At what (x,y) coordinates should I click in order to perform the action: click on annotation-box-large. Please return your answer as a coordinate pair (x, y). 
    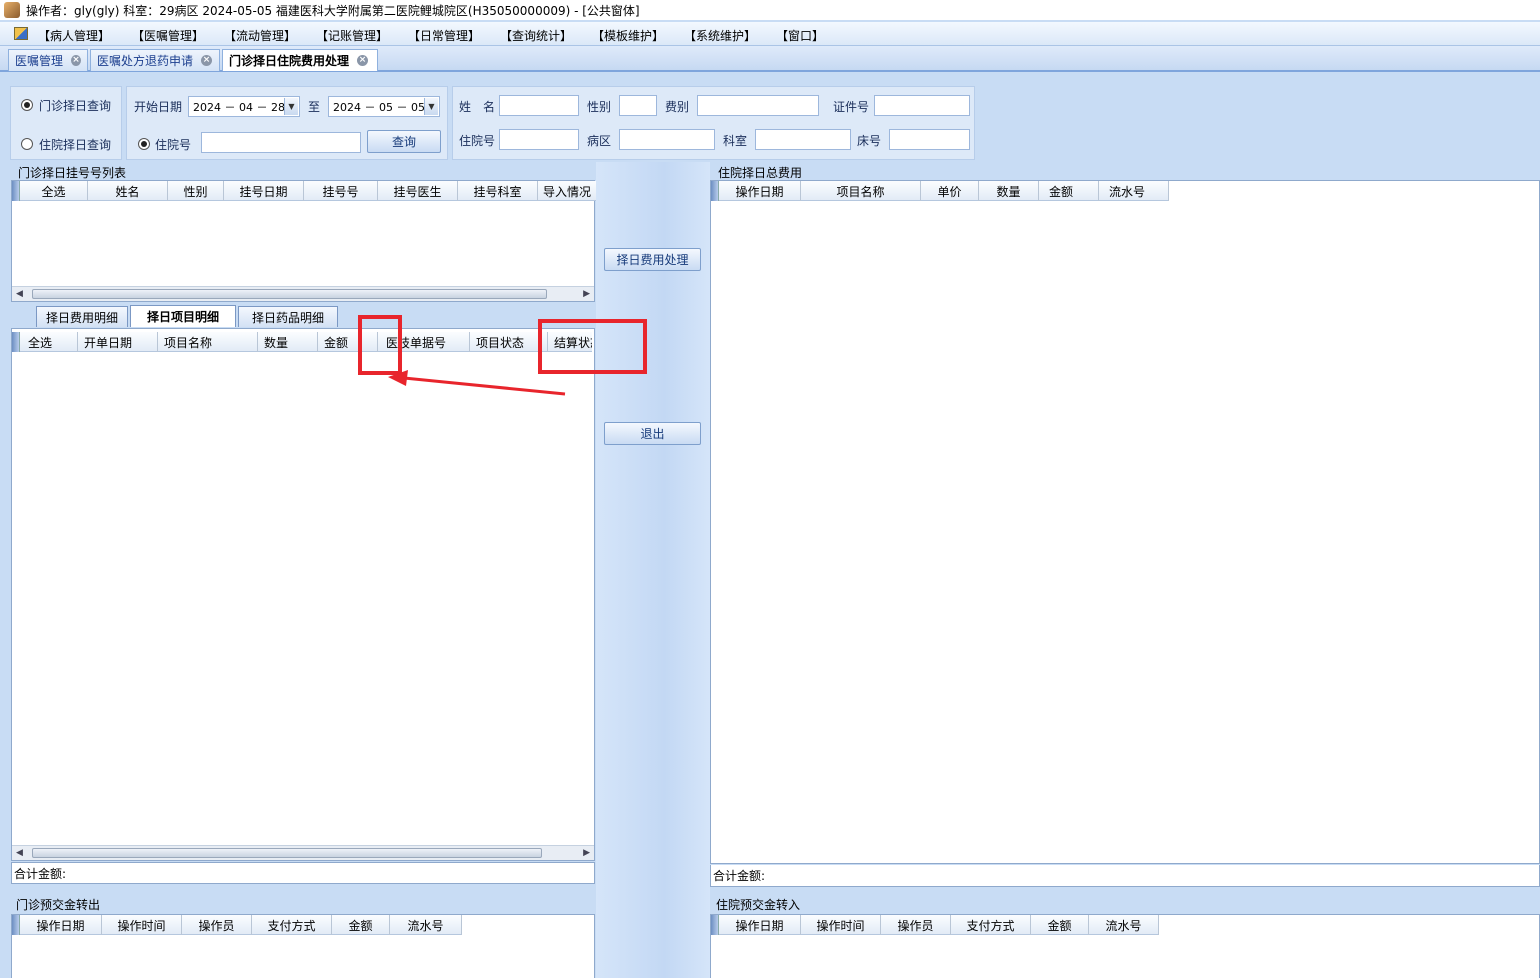
    Looking at the image, I should click on (592, 346).